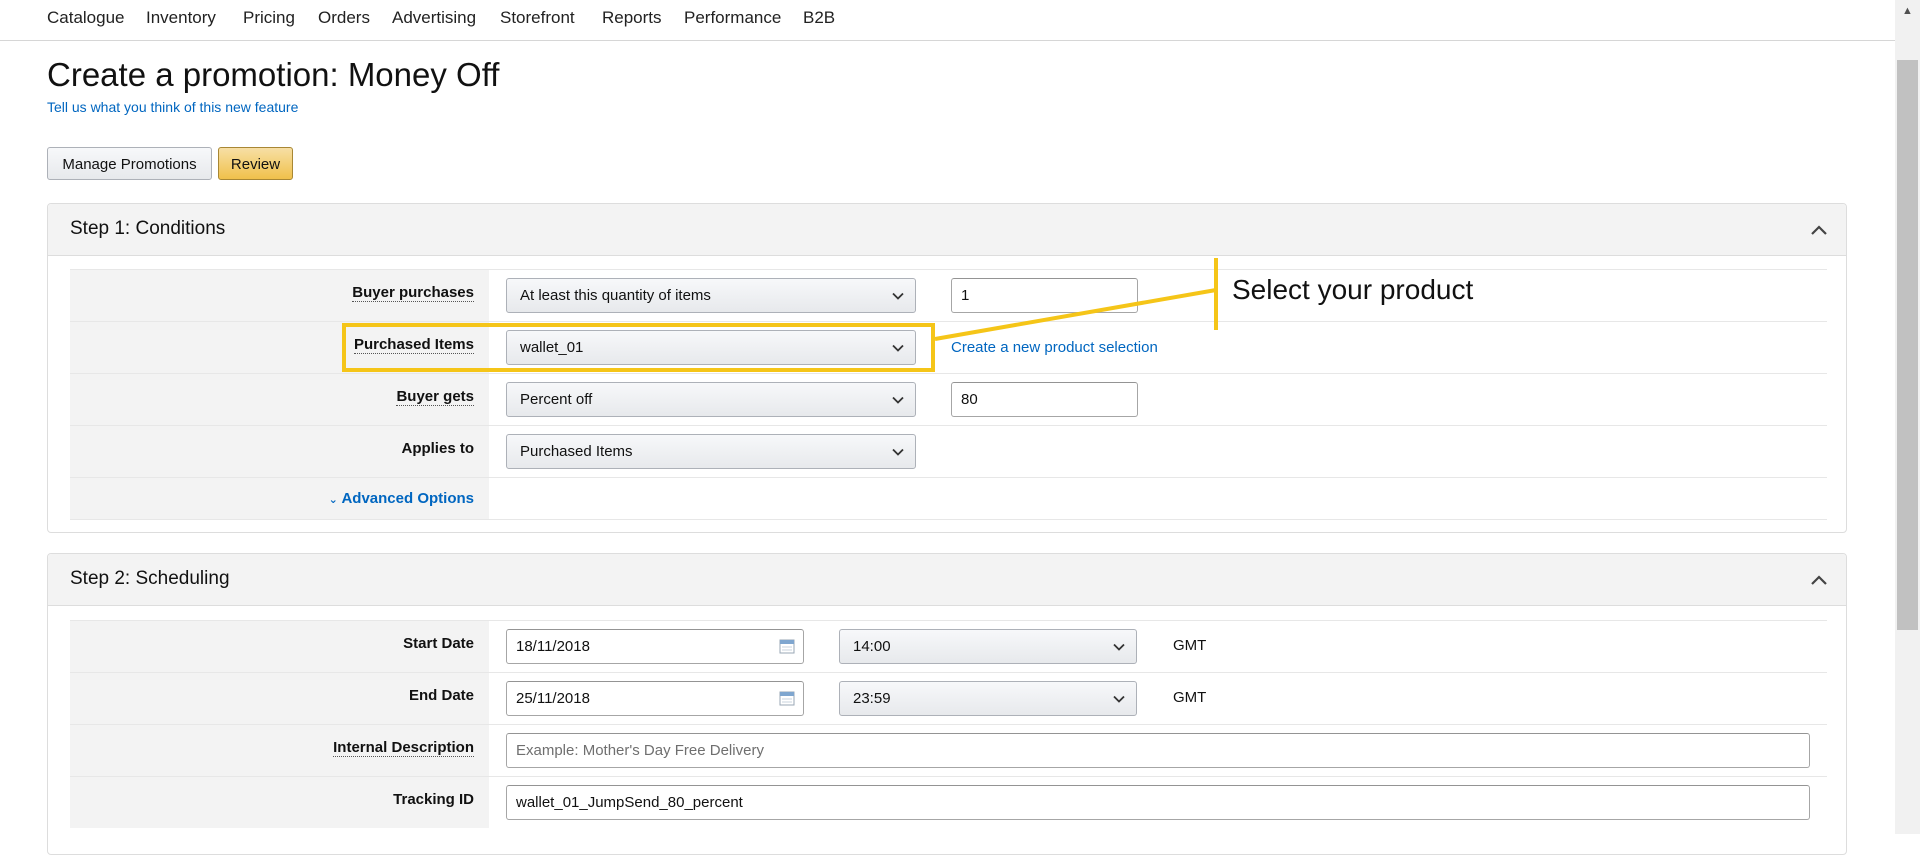 Image resolution: width=1920 pixels, height=855 pixels. Describe the element at coordinates (638, 347) in the screenshot. I see `annotation-highlight-box` at that location.